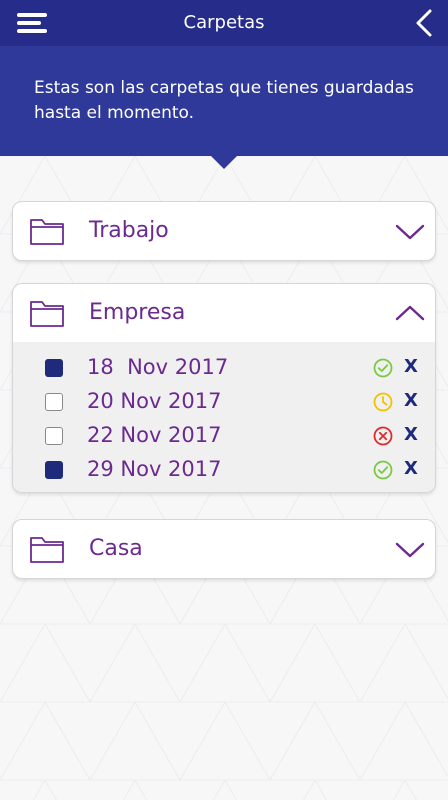 This screenshot has width=448, height=800. What do you see at coordinates (383, 436) in the screenshot?
I see `x-circle-icon` at bounding box center [383, 436].